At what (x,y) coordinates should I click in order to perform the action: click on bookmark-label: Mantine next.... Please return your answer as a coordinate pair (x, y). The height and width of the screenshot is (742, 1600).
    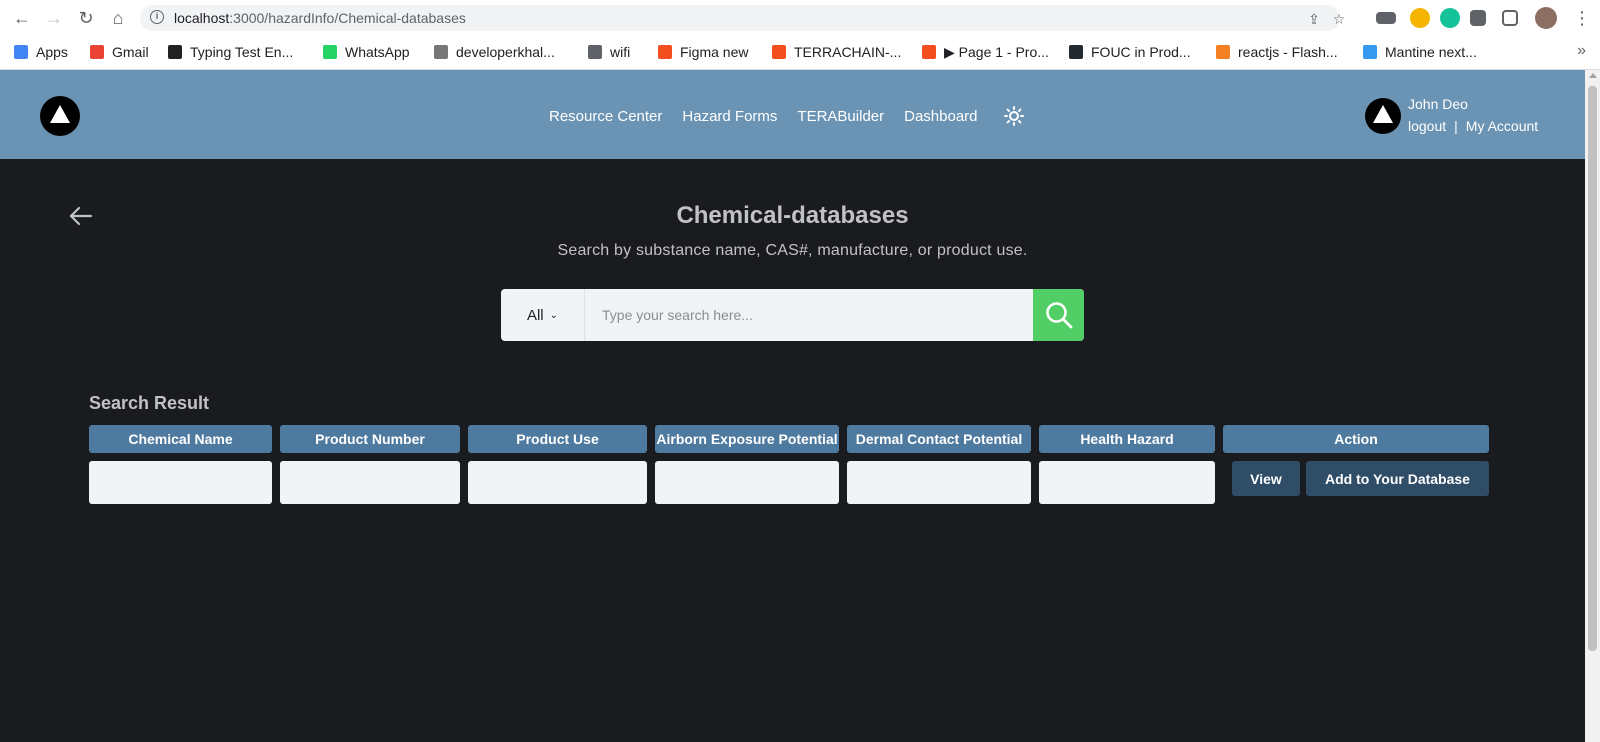
    Looking at the image, I should click on (1431, 52).